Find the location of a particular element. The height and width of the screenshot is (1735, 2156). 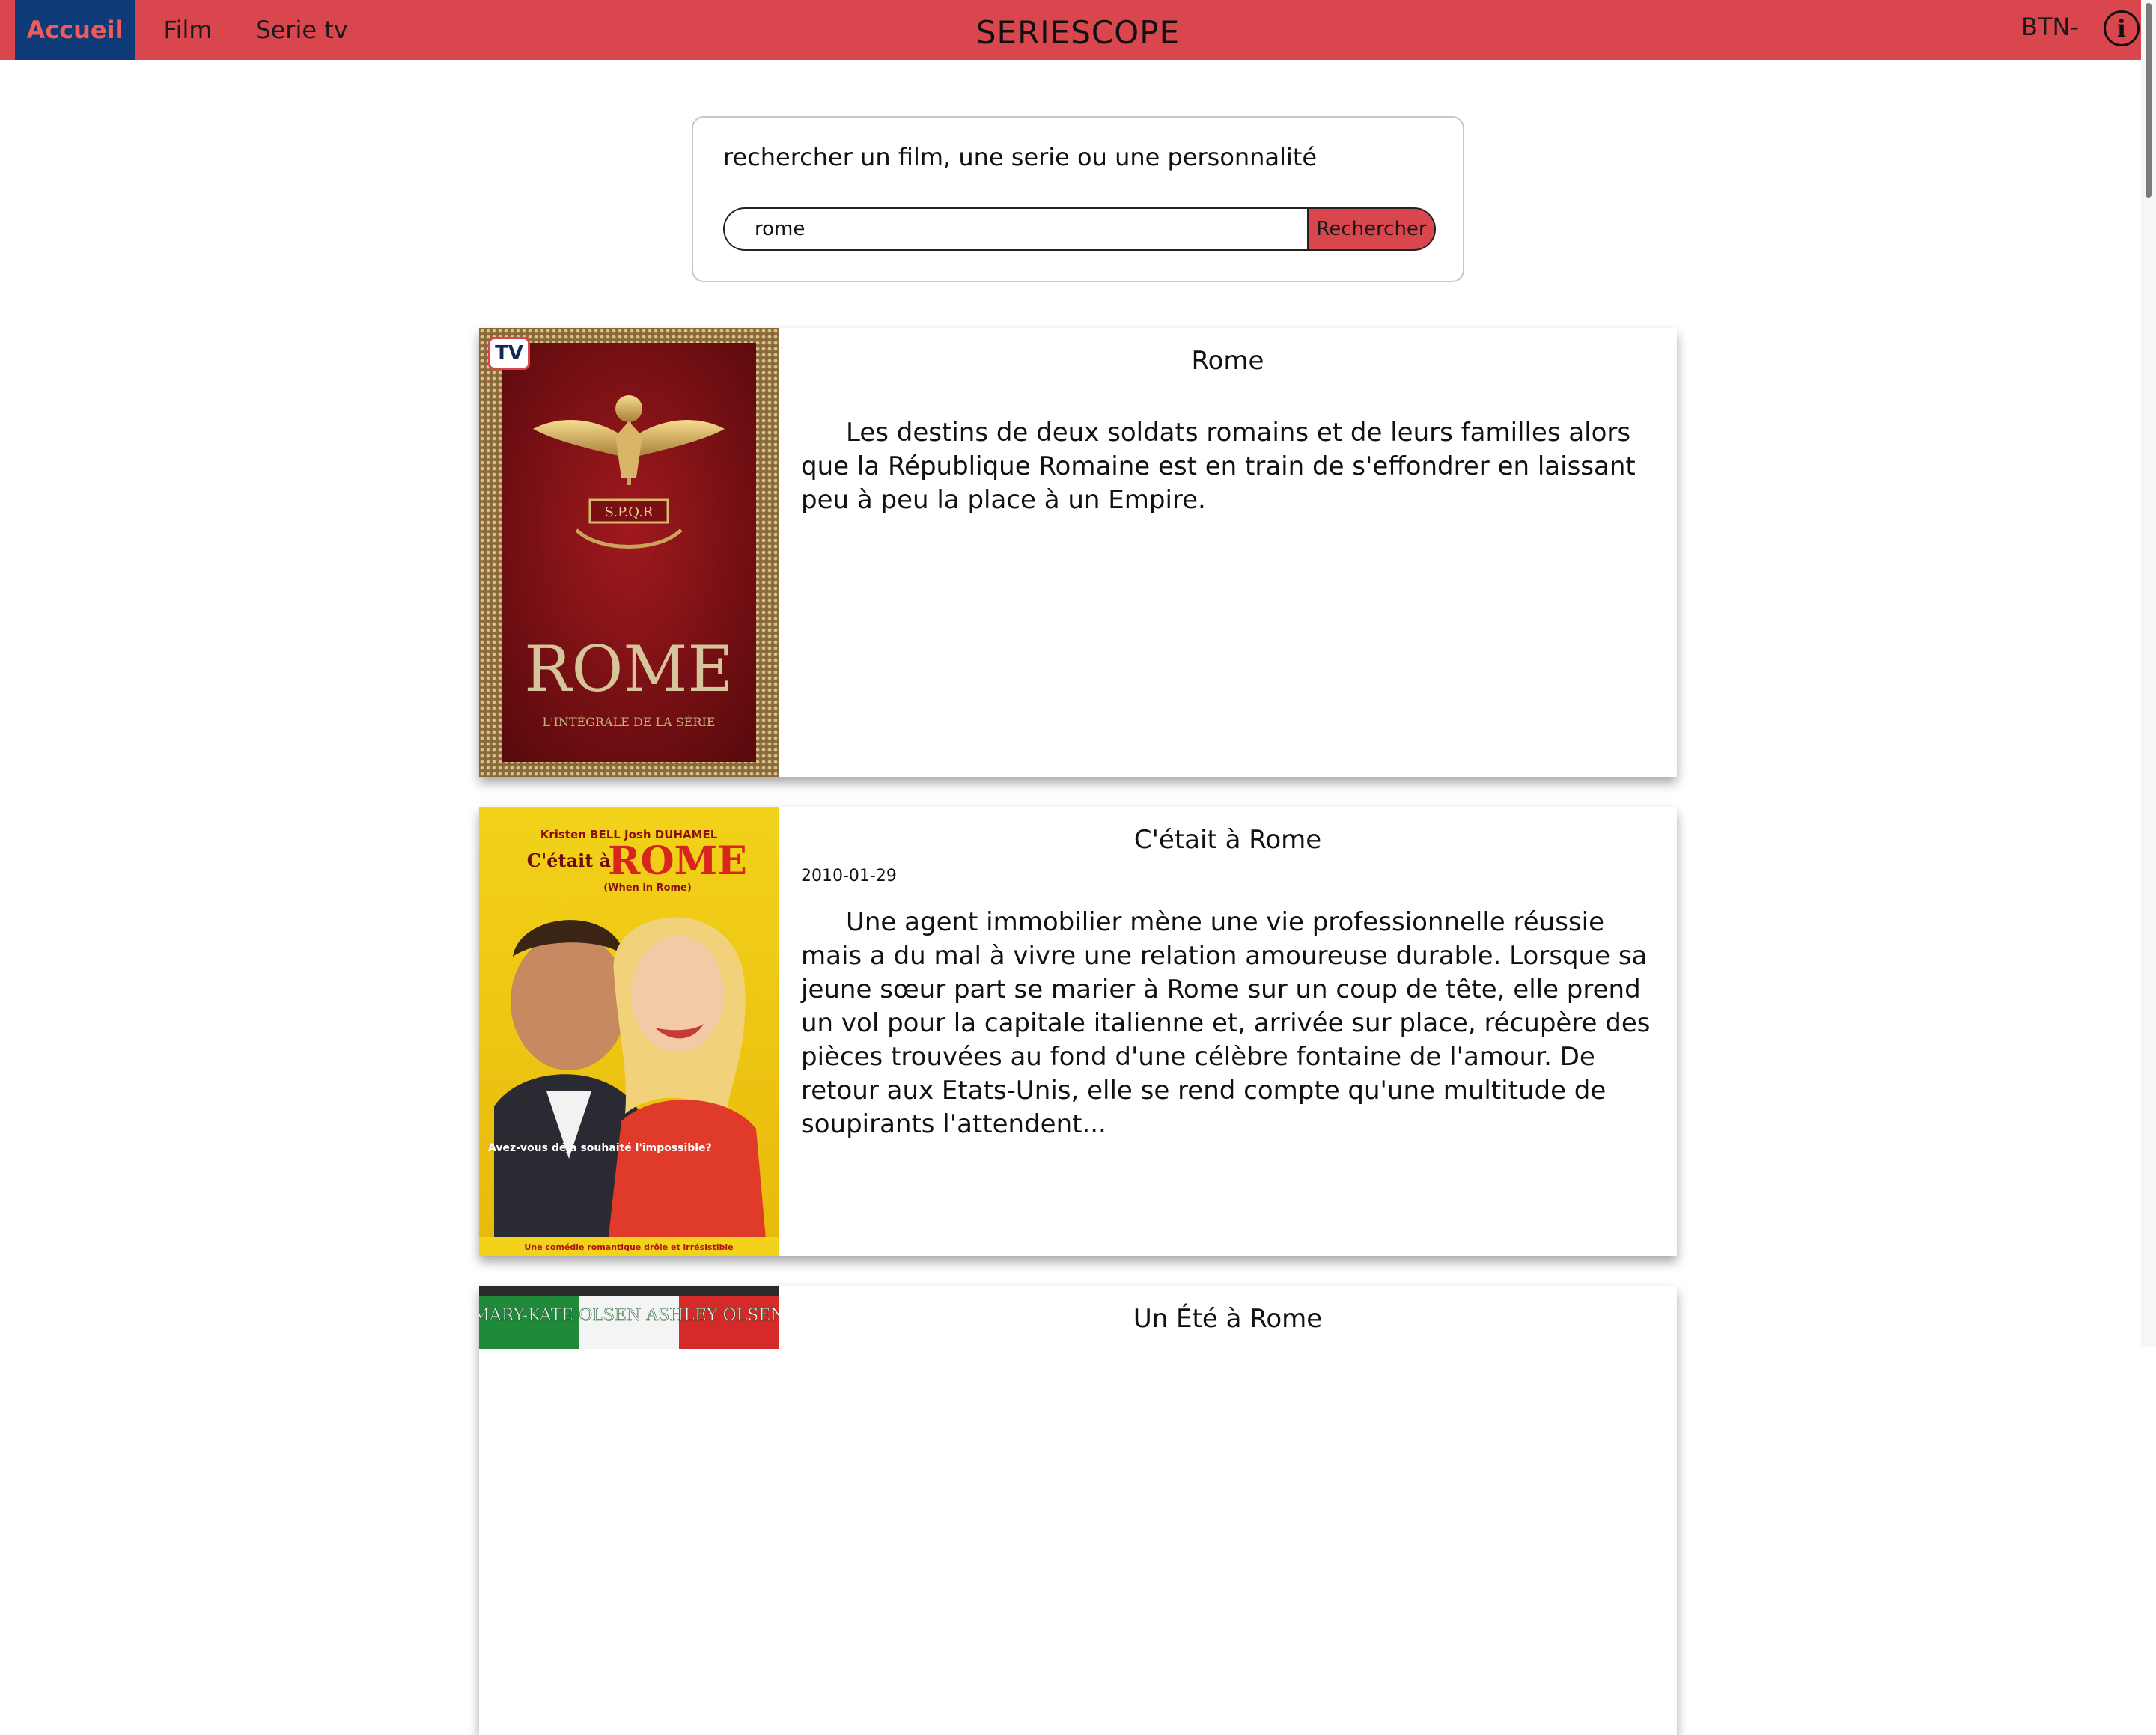

tv-badge: TV is located at coordinates (509, 353).